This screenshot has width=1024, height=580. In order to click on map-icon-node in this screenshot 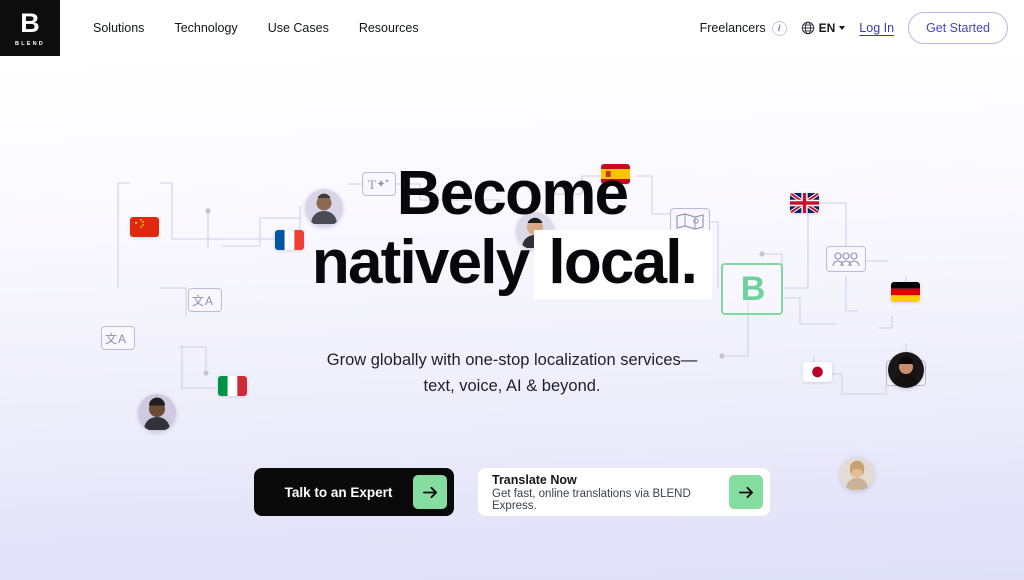, I will do `click(690, 221)`.